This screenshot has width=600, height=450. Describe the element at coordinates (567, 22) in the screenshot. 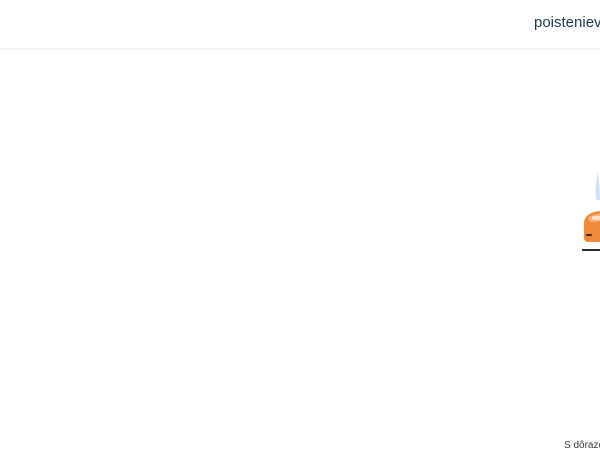

I see `site-logo-link: poisteniev` at that location.